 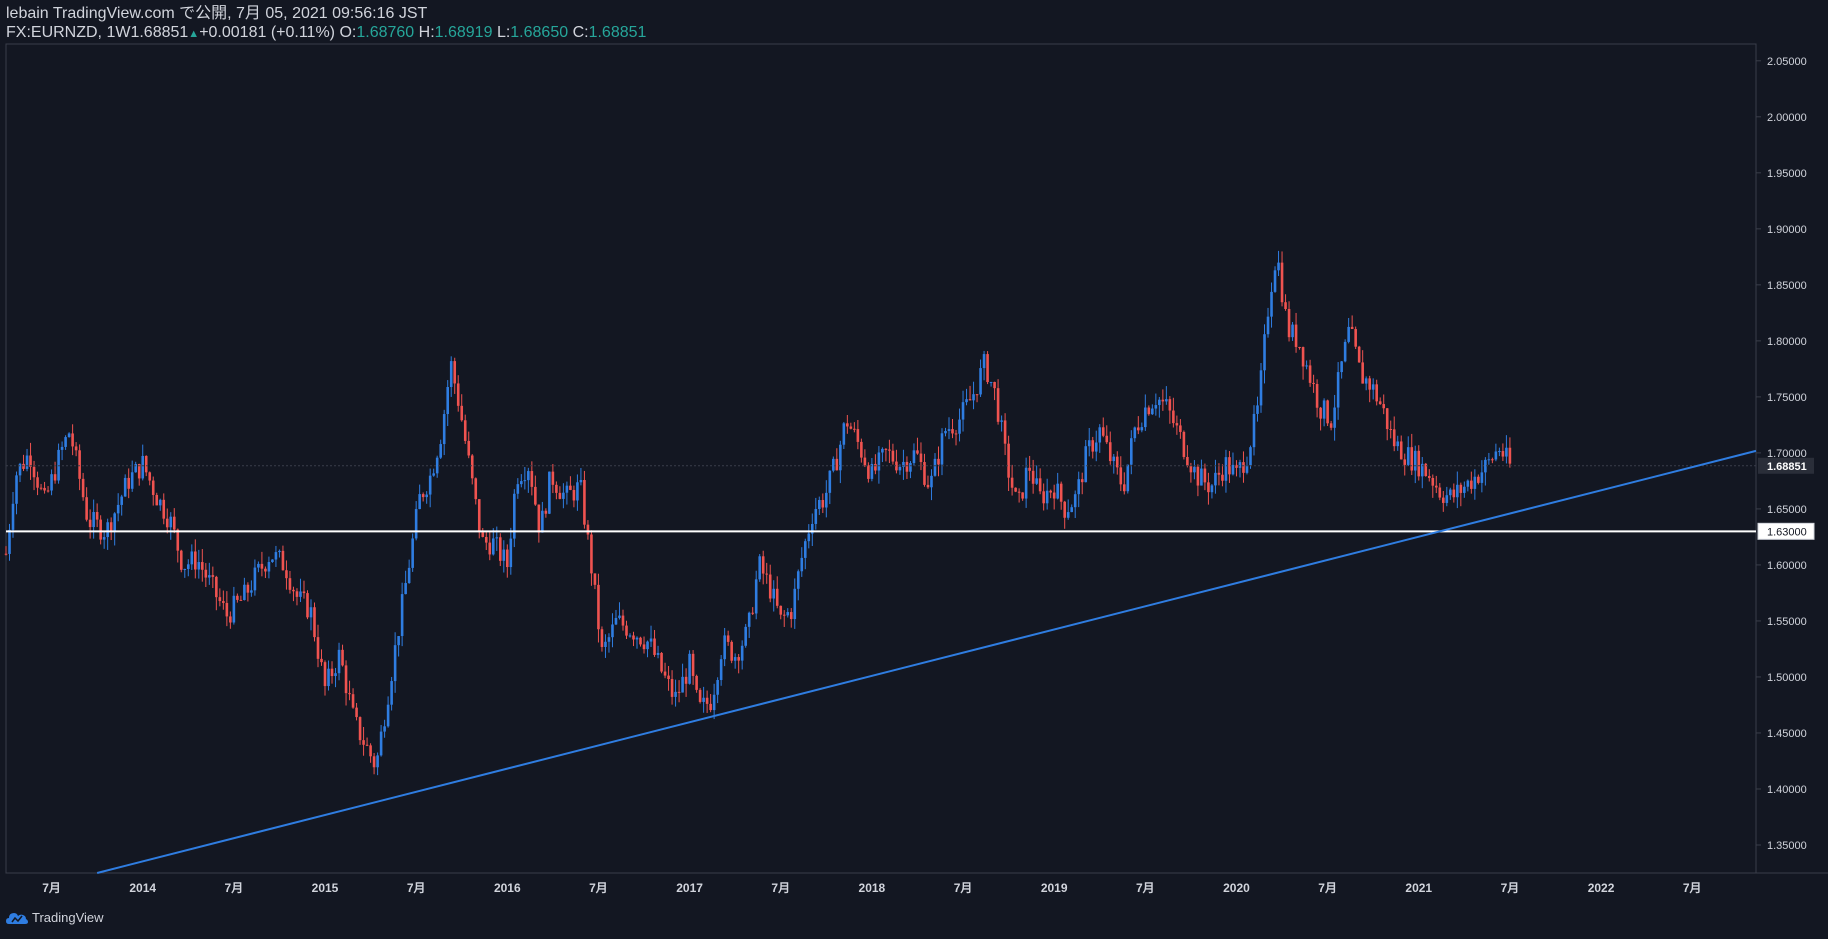 What do you see at coordinates (1787, 622) in the screenshot?
I see `price-tick-label: 1.55000` at bounding box center [1787, 622].